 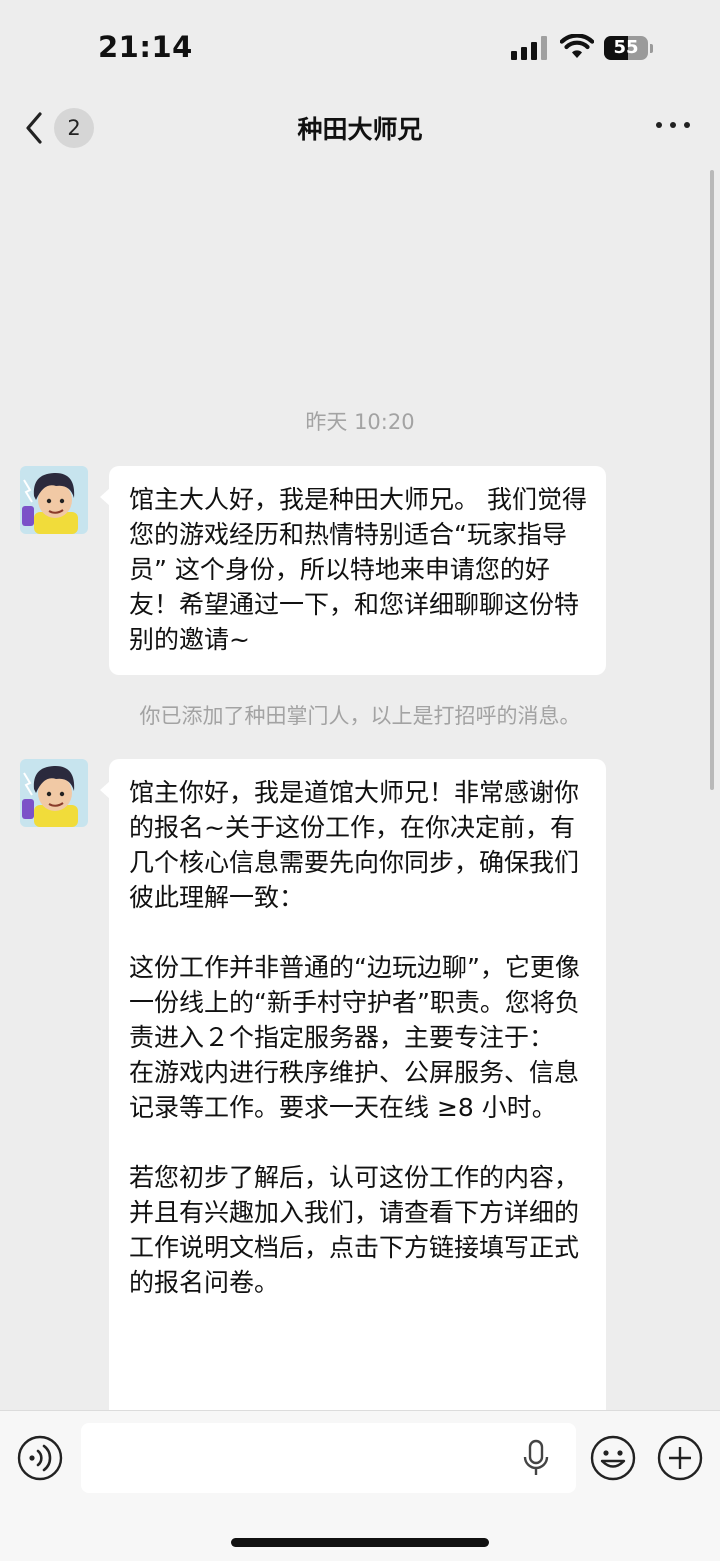 What do you see at coordinates (354, 1090) in the screenshot?
I see `message-paragraph: 在游戏内进行秩序维护、公屏服务、信息记录等工作。要求一天在线 ≥8 小时。` at bounding box center [354, 1090].